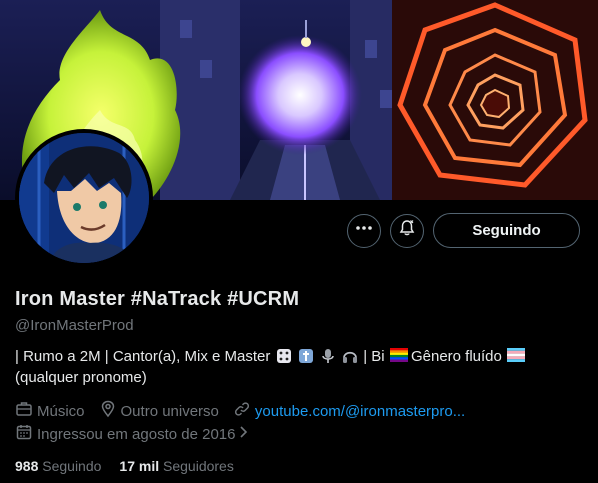 The height and width of the screenshot is (483, 598). Describe the element at coordinates (26, 434) in the screenshot. I see `calendar-icon` at that location.